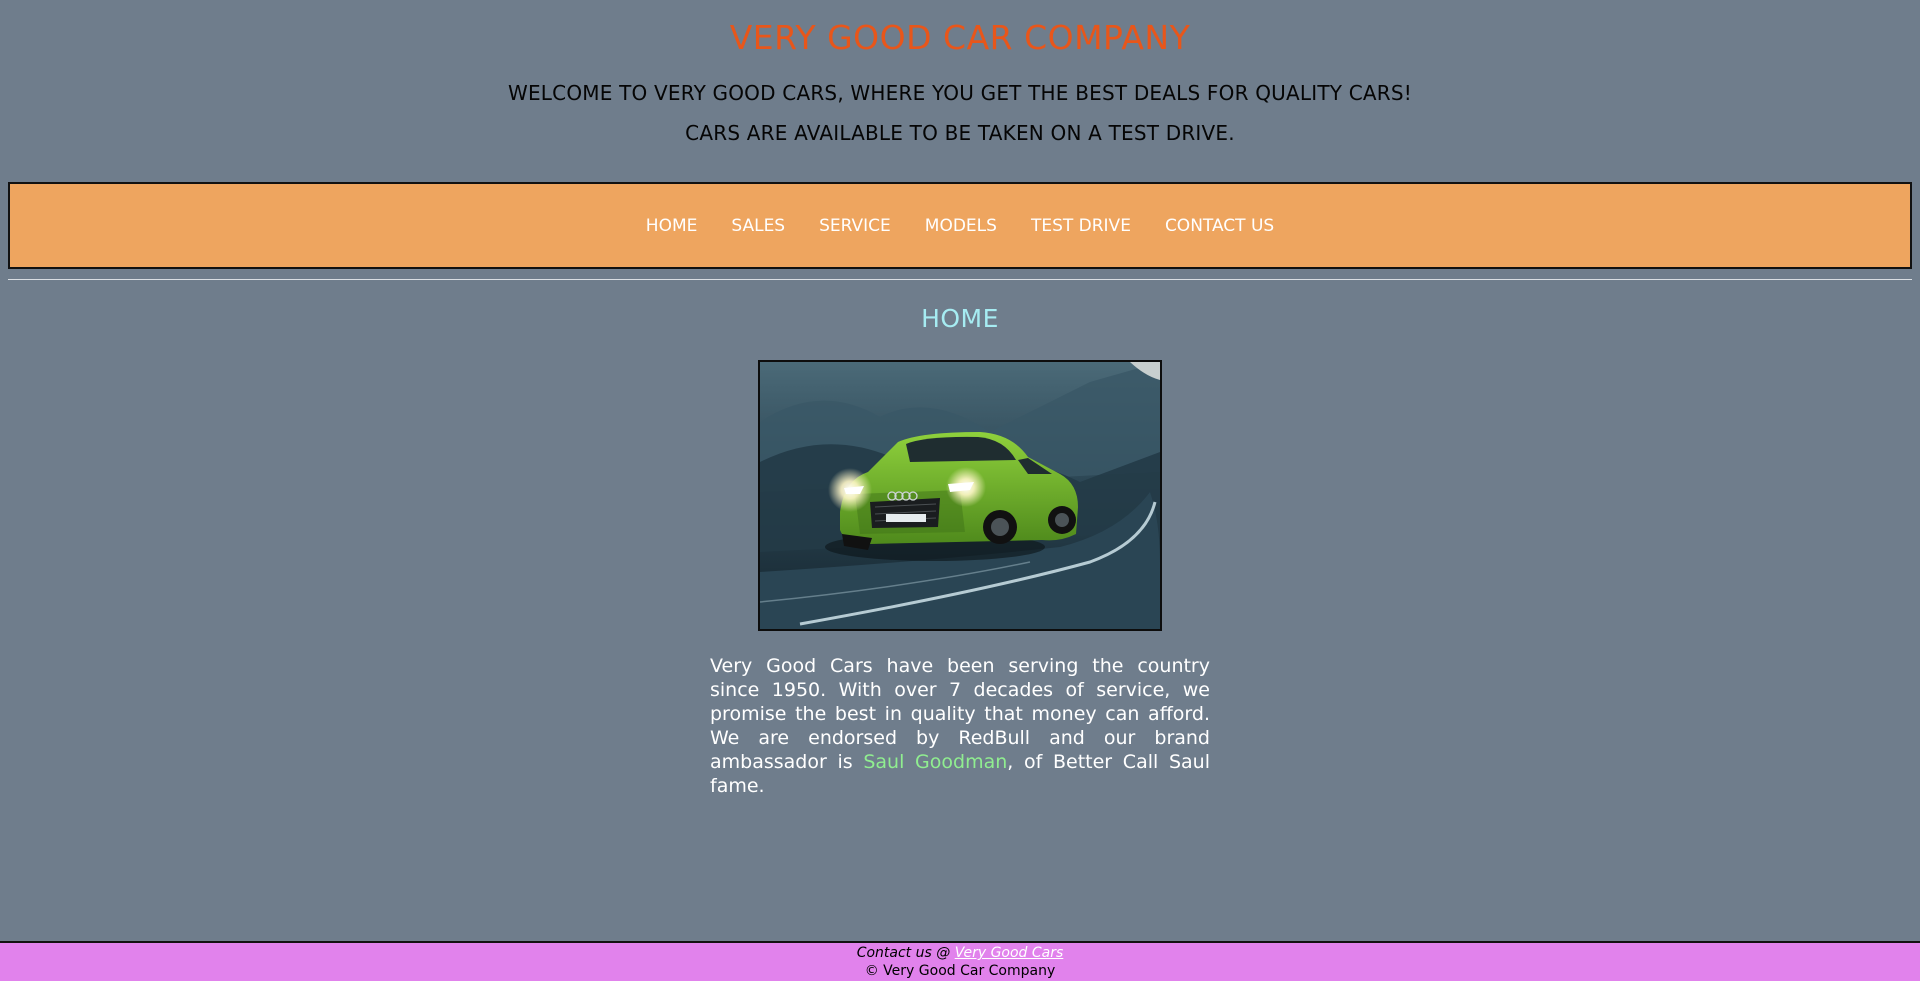 The image size is (1920, 981). I want to click on nav-home-link: HOME, so click(672, 226).